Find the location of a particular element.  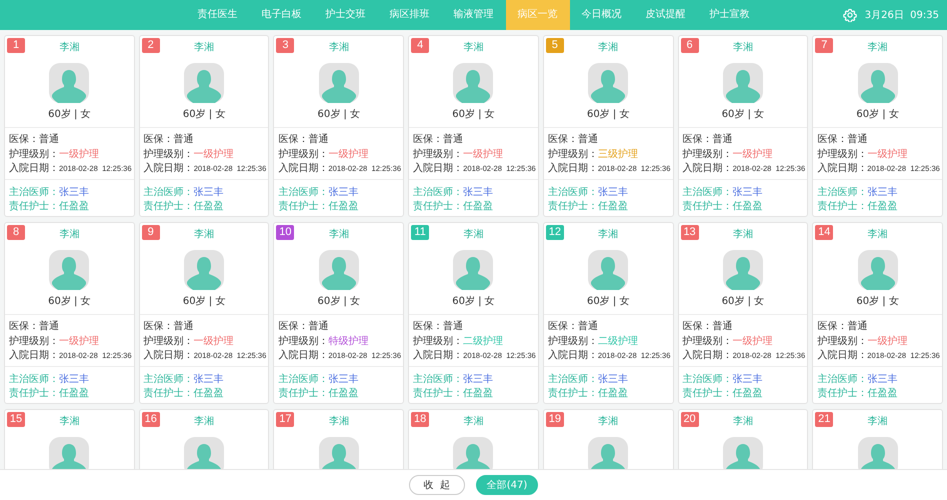

nursing-level-value: 特级护理 is located at coordinates (348, 341).